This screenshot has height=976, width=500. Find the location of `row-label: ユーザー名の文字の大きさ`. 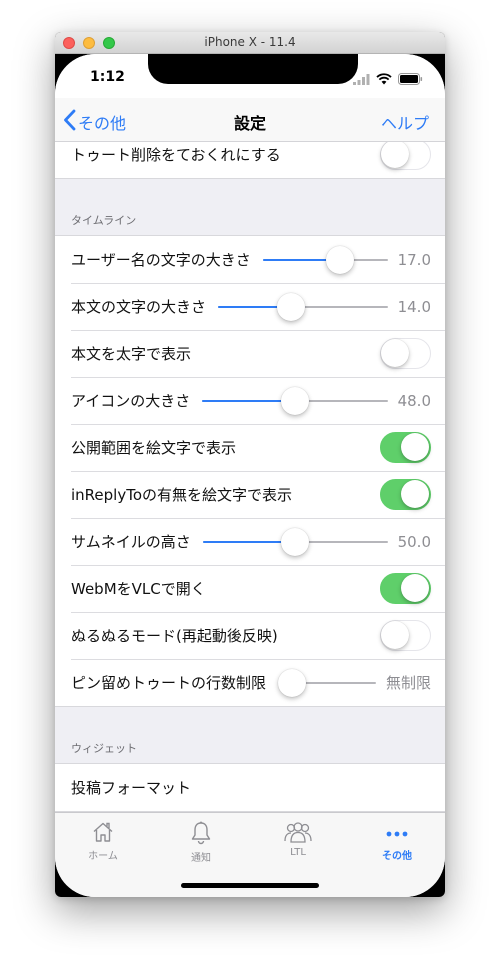

row-label: ユーザー名の文字の大きさ is located at coordinates (161, 260).